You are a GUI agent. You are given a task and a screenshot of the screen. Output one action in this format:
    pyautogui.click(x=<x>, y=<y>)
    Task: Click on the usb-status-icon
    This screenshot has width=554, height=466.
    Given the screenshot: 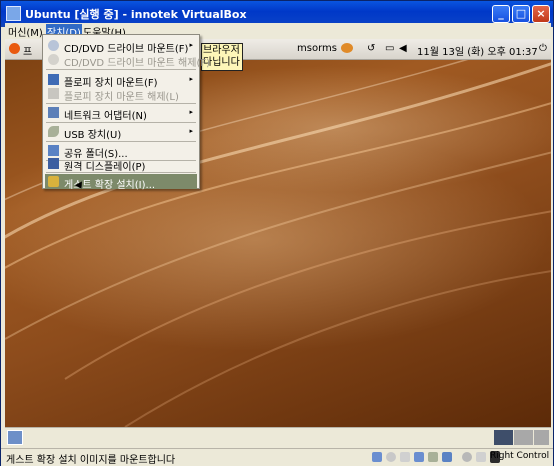 What is the action you would take?
    pyautogui.click(x=433, y=457)
    